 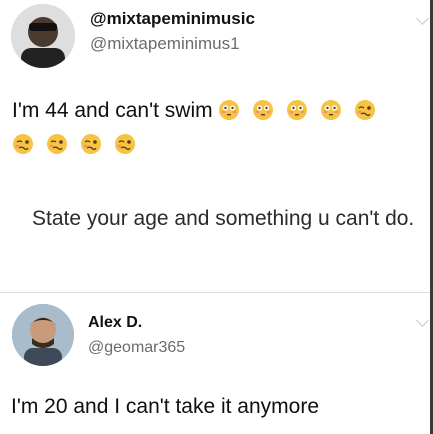 What do you see at coordinates (115, 323) in the screenshot?
I see `reply-display-name: Alex D.` at bounding box center [115, 323].